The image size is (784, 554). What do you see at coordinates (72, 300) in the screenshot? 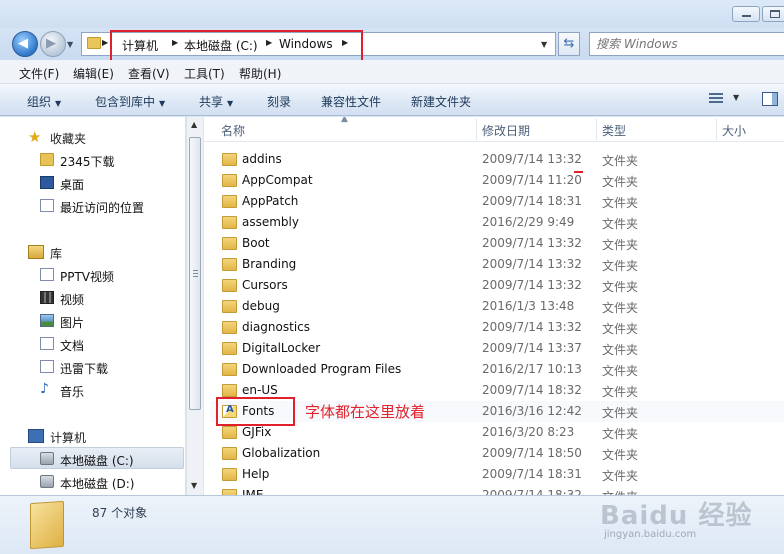
I see `nav-item-label: 视频` at bounding box center [72, 300].